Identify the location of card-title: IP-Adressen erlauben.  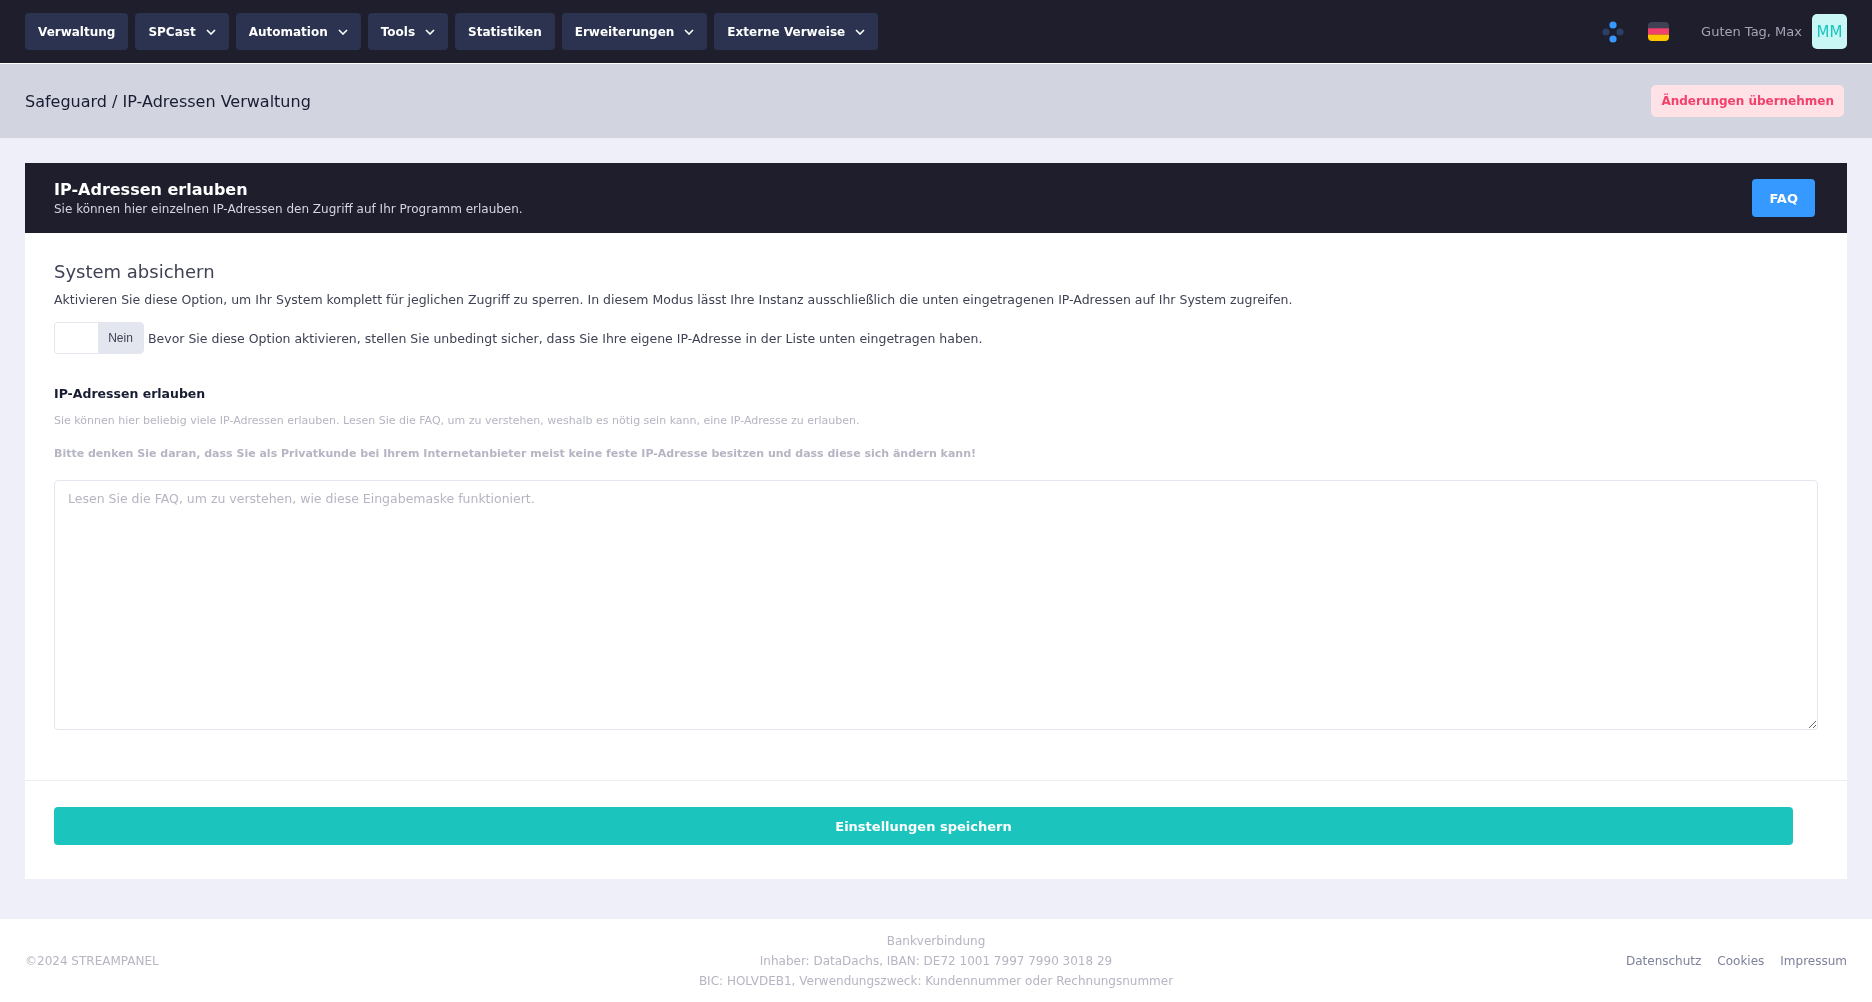
(151, 189).